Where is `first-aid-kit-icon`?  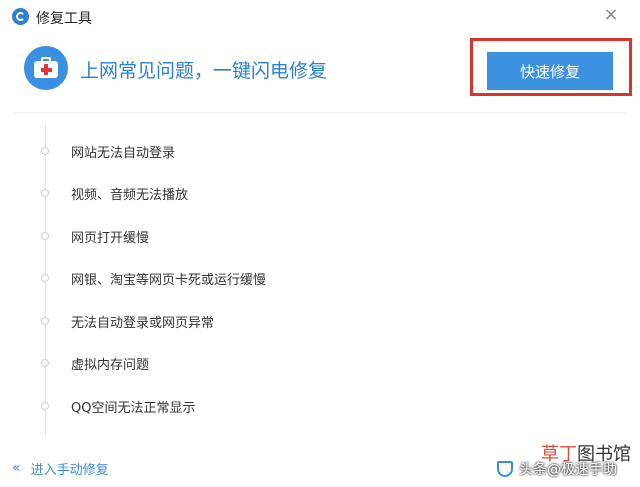 first-aid-kit-icon is located at coordinates (46, 68).